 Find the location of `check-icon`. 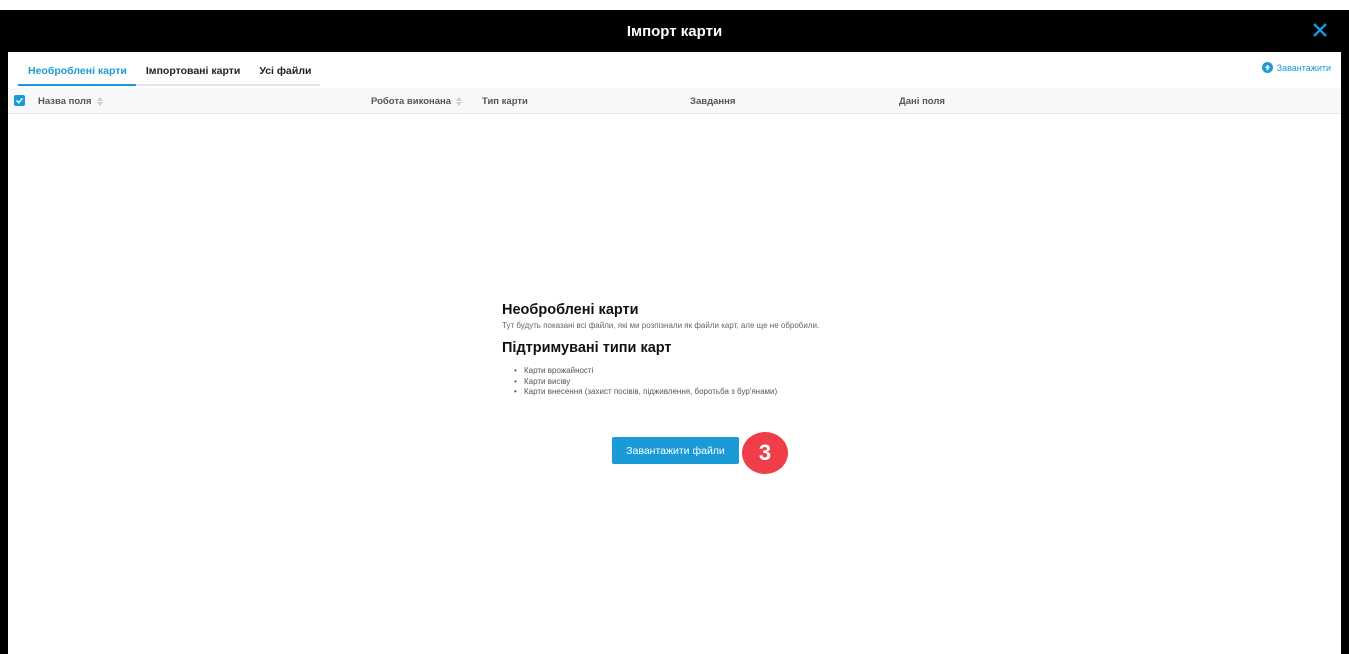

check-icon is located at coordinates (19, 100).